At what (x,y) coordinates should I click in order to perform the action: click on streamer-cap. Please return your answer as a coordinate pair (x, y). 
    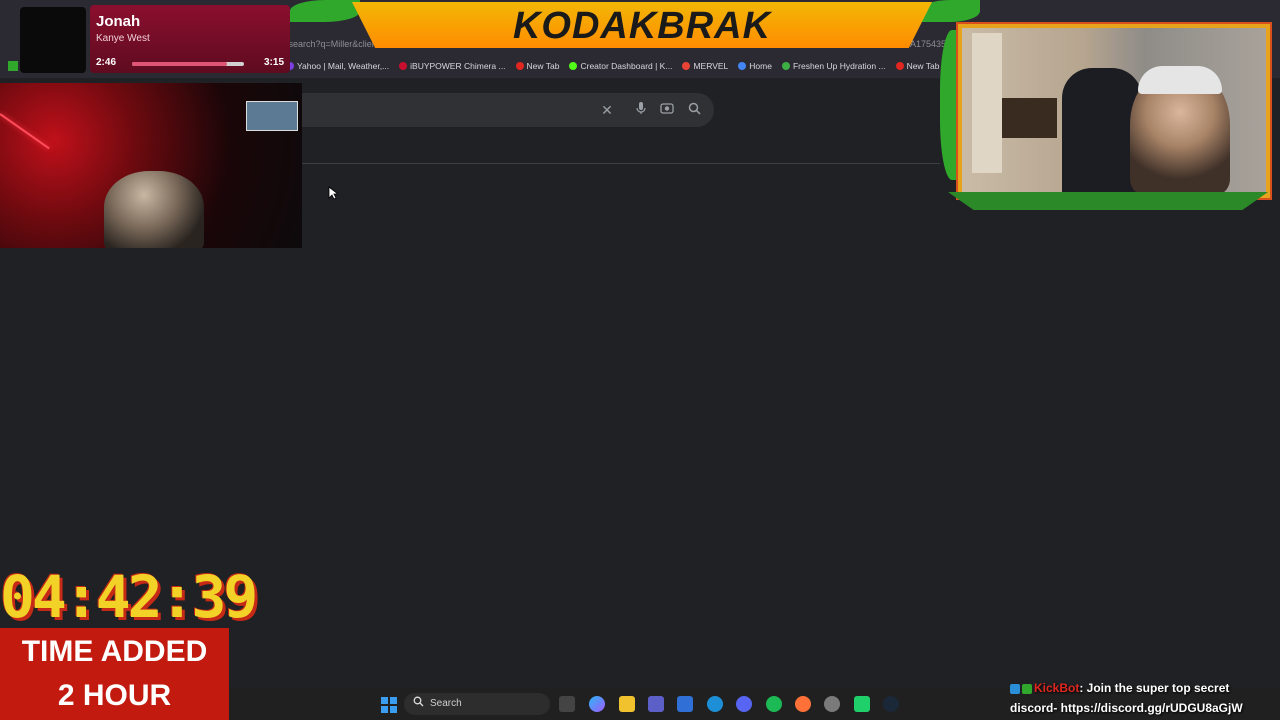
    Looking at the image, I should click on (1180, 80).